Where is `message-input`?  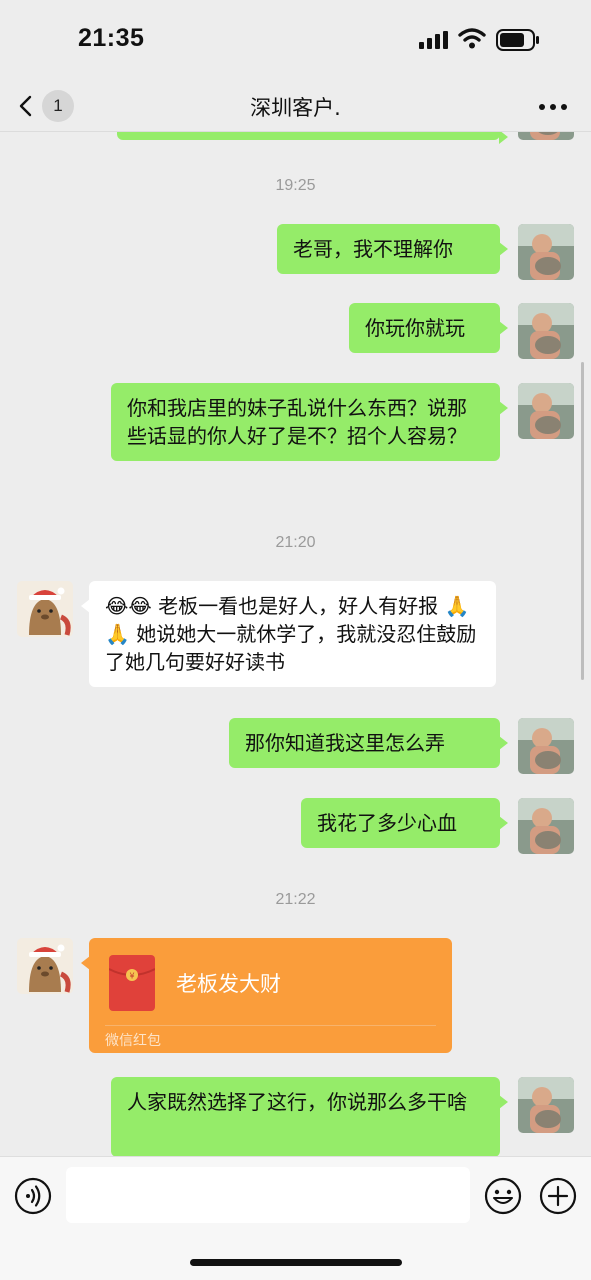
message-input is located at coordinates (268, 1195).